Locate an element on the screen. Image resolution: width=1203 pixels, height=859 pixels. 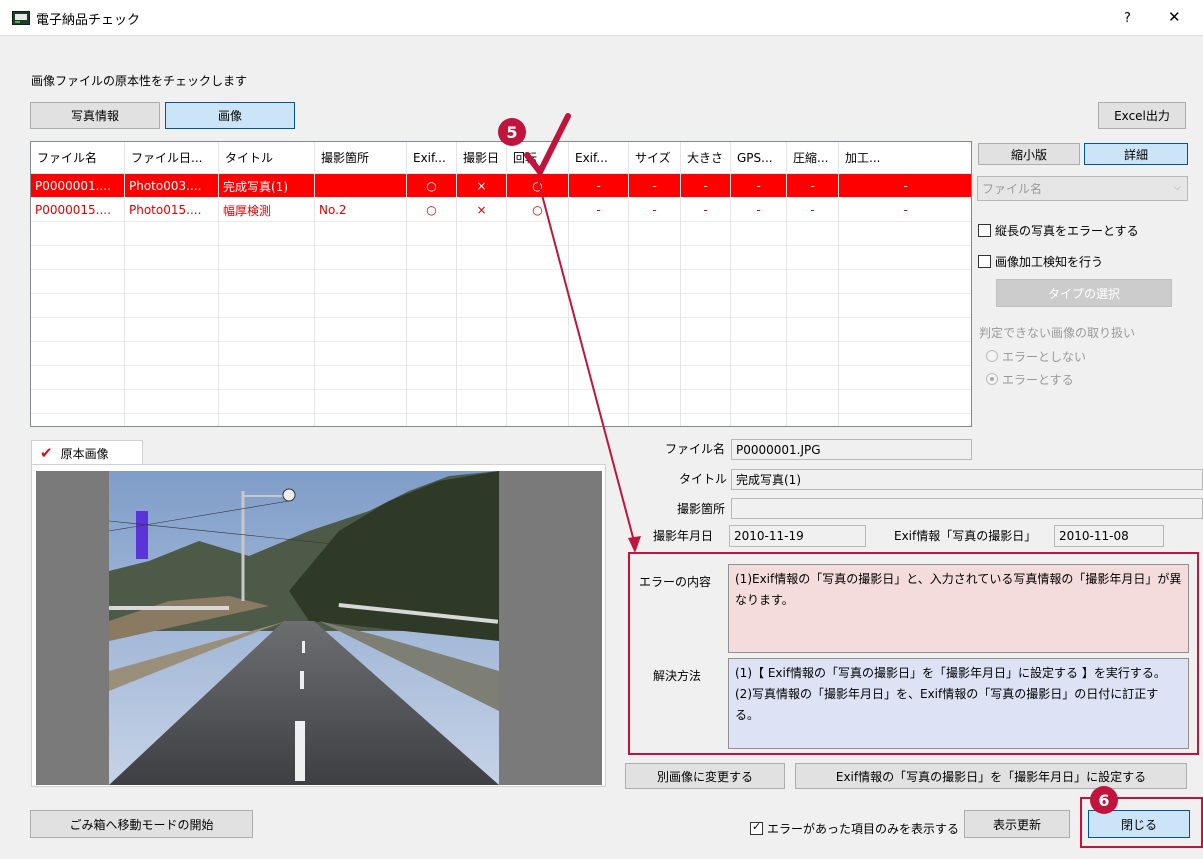
column-header: 撮影日 is located at coordinates (482, 158).